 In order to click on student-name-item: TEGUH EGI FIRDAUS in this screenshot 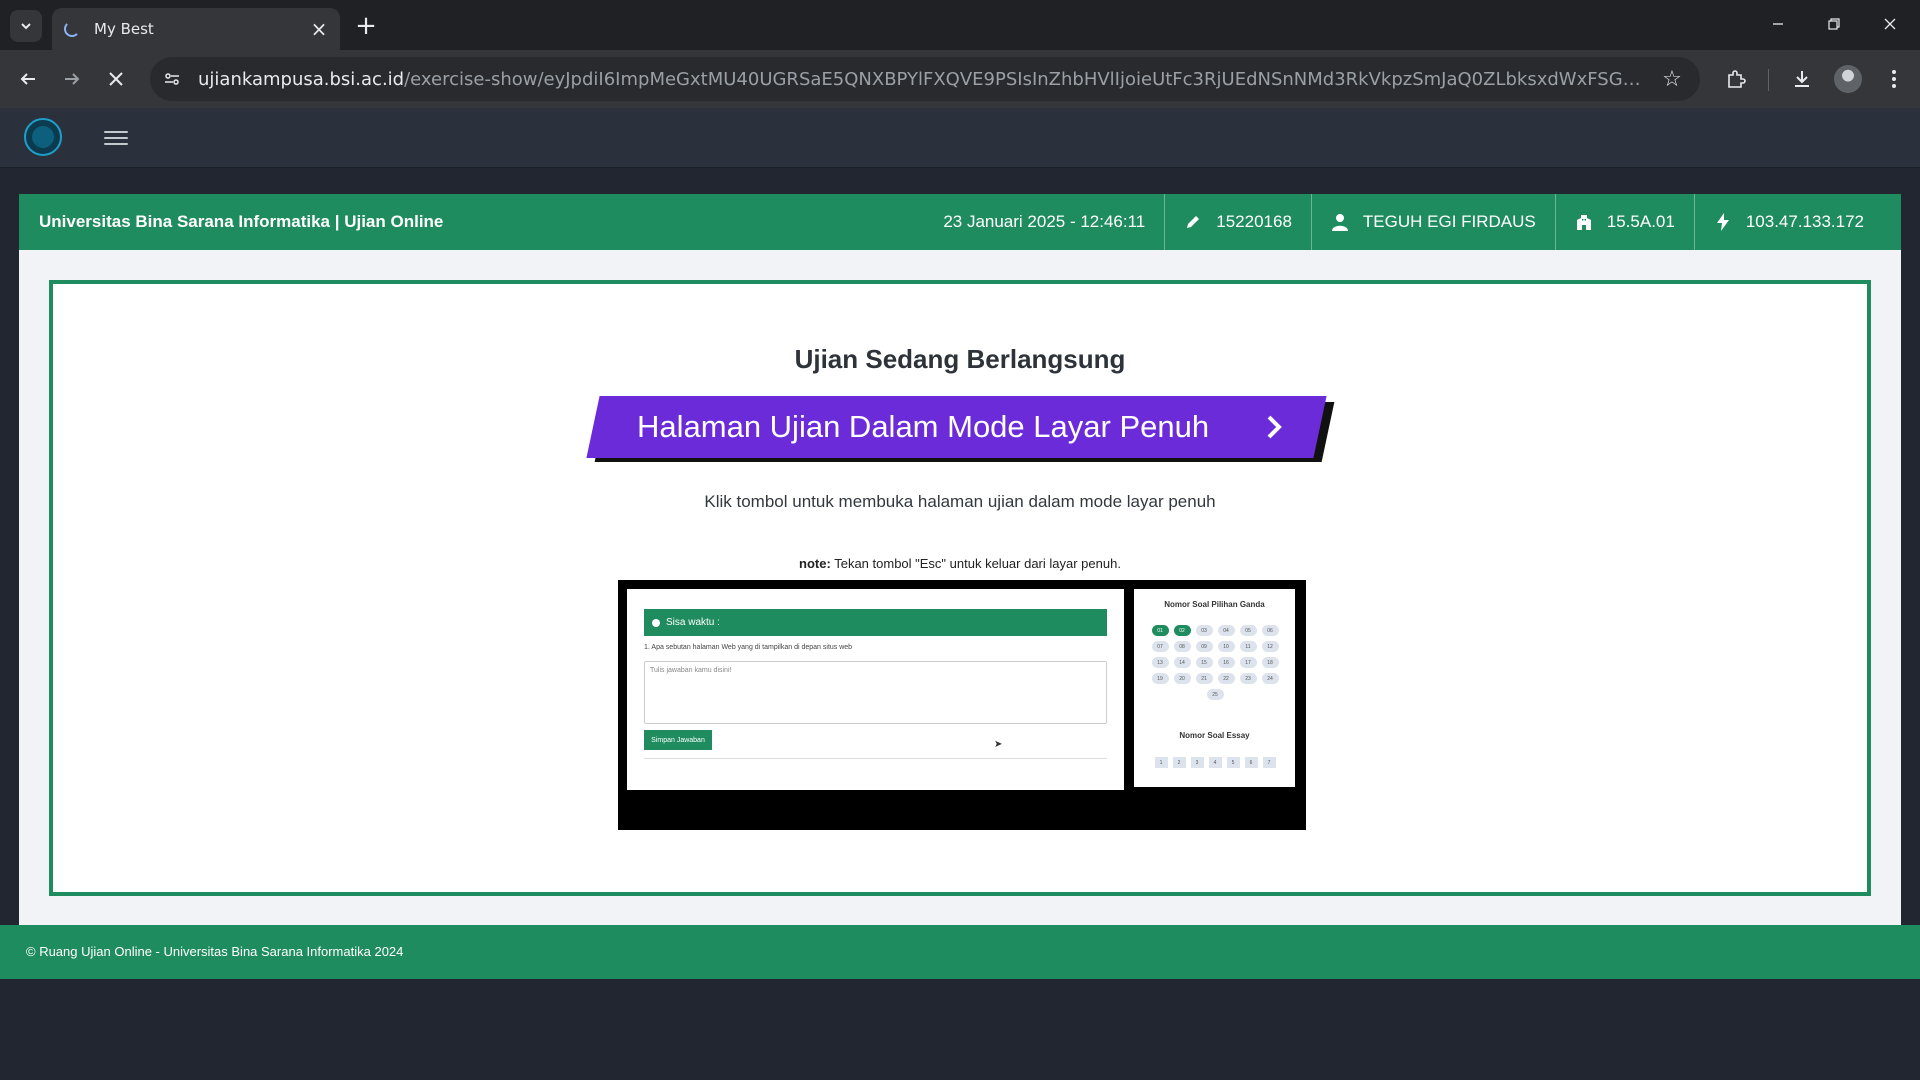, I will do `click(1432, 222)`.